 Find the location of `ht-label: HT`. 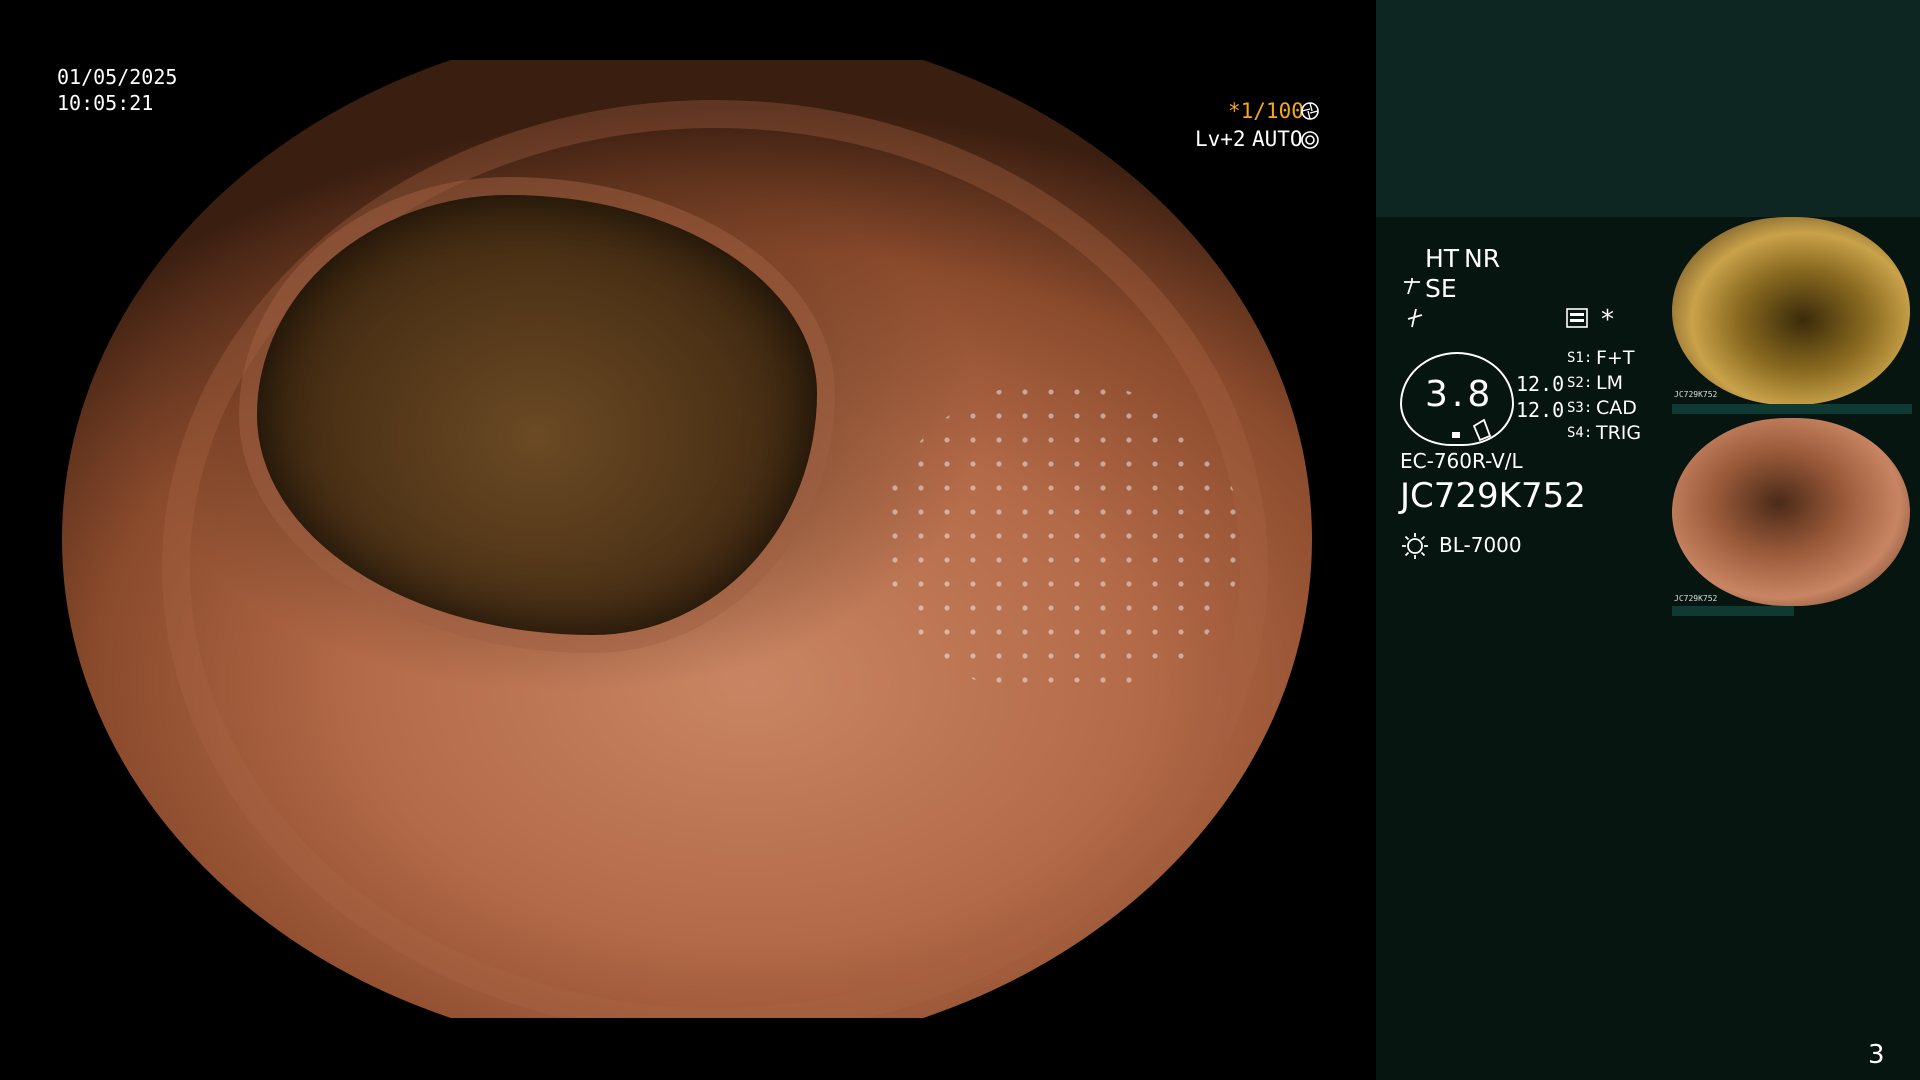

ht-label: HT is located at coordinates (1442, 258).